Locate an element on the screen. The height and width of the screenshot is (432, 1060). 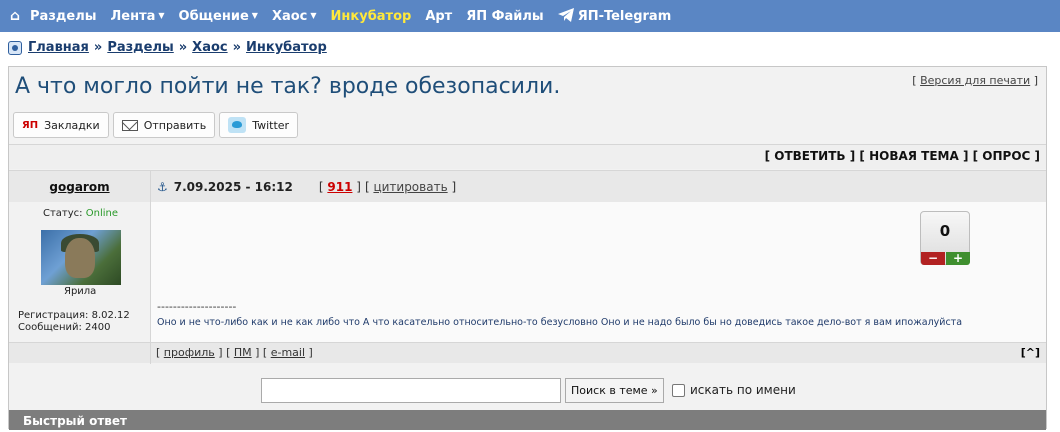
topic-search: Поиск в теме » искать по имени is located at coordinates (527, 389).